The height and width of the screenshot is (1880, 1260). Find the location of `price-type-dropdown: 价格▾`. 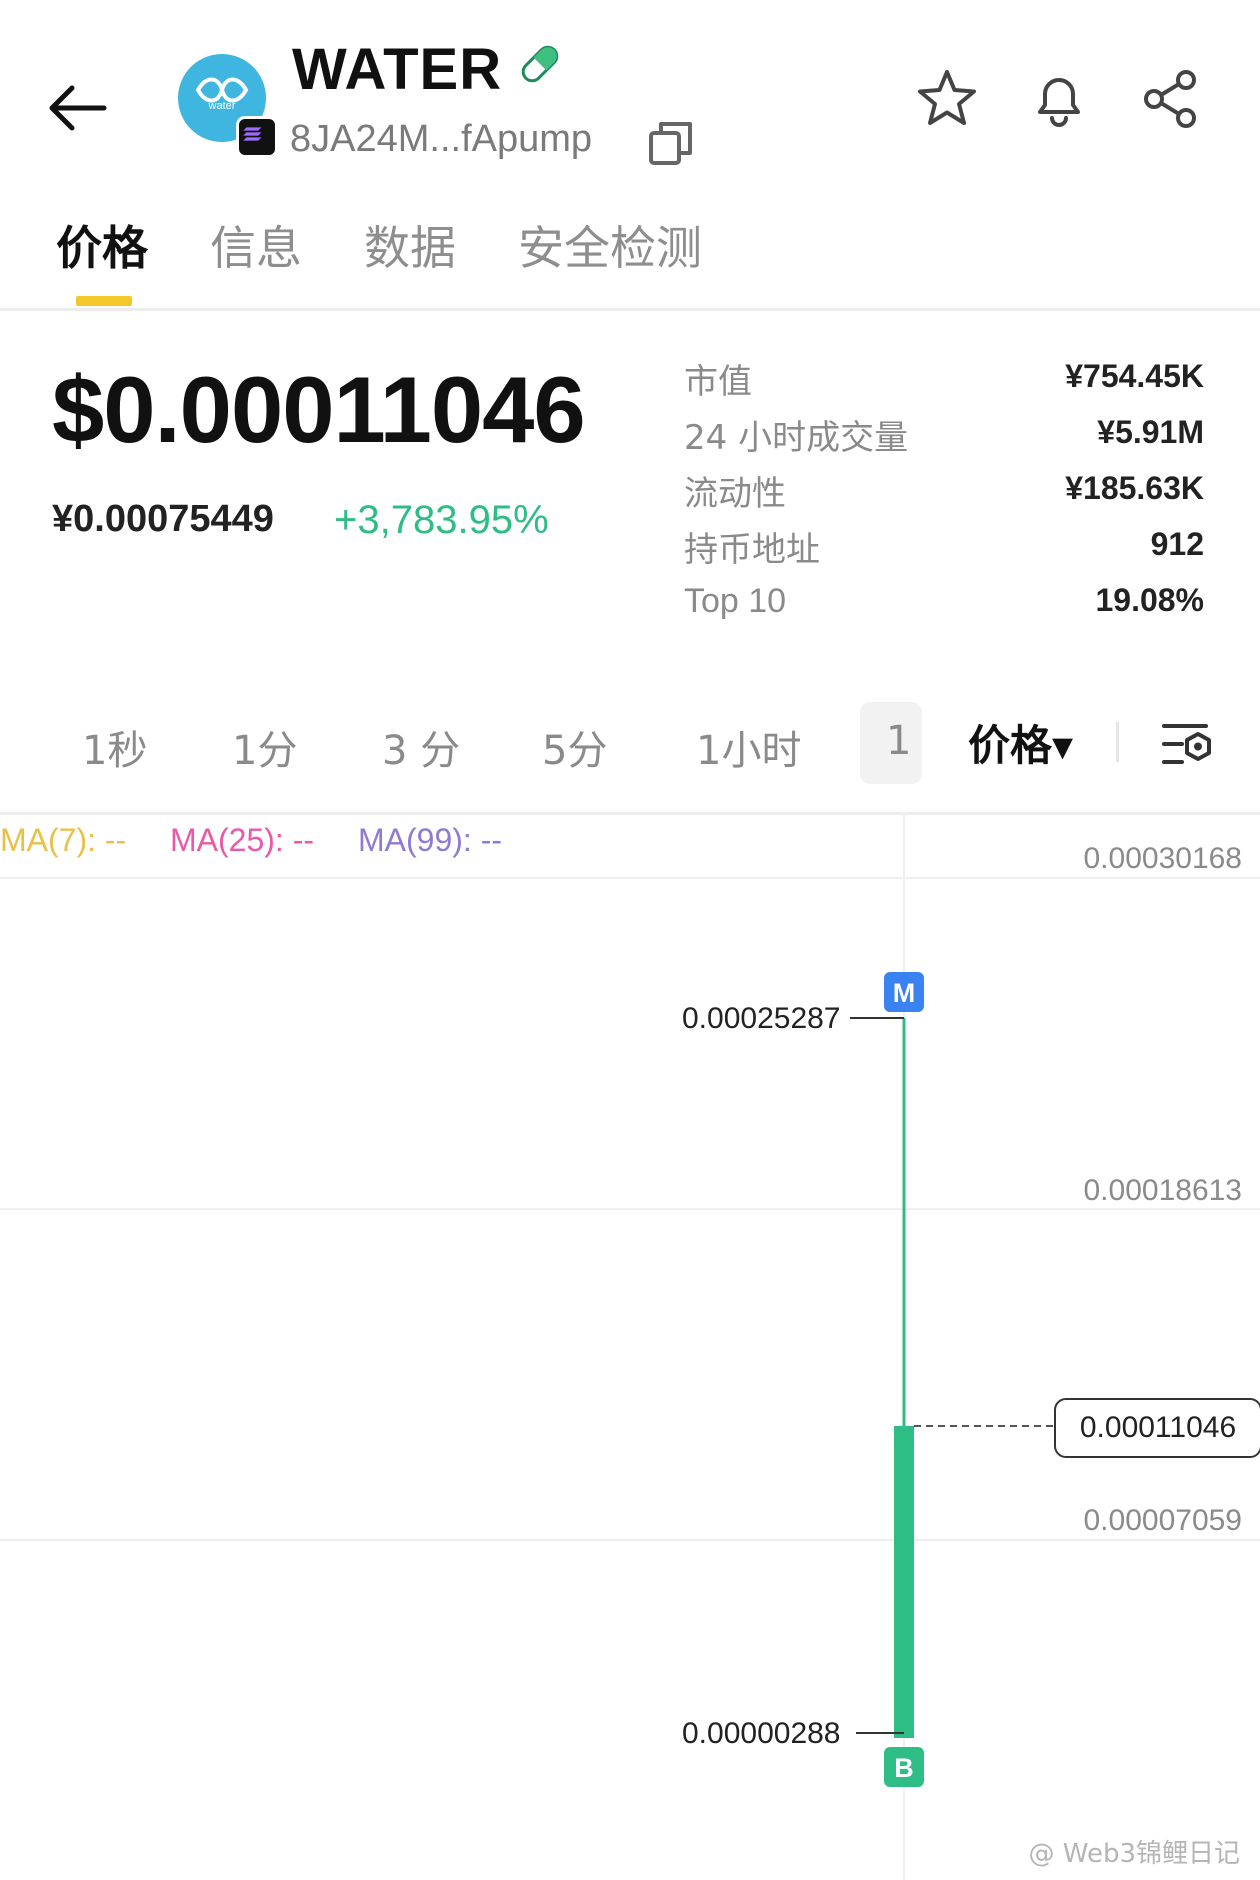

price-type-dropdown: 价格▾ is located at coordinates (1020, 742).